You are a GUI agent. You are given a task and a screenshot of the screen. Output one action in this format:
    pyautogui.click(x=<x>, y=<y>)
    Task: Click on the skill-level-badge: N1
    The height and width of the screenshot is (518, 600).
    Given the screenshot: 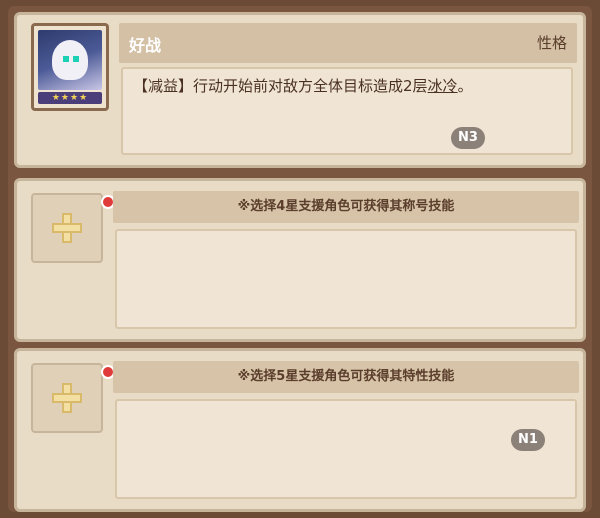 What is the action you would take?
    pyautogui.click(x=528, y=440)
    